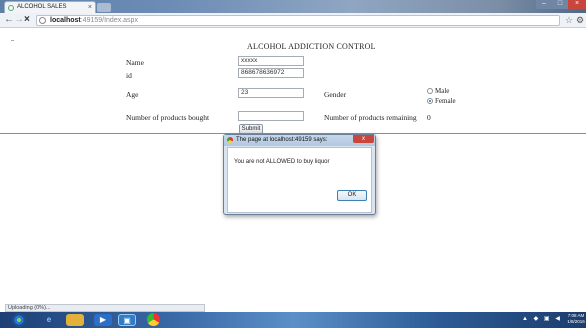 The image size is (586, 328). Describe the element at coordinates (271, 61) in the screenshot. I see `name-input: xxxxx` at that location.